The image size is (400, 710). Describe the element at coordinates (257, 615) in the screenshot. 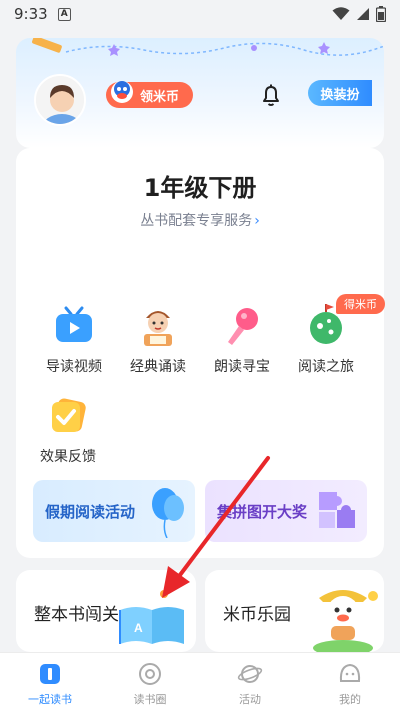

I see `coin-paradise-label: 米币乐园` at that location.